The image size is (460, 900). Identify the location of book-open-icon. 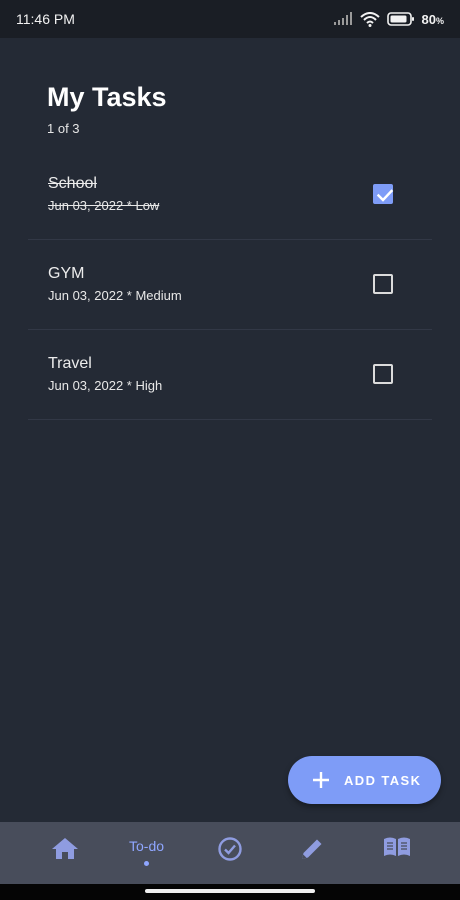
(397, 846).